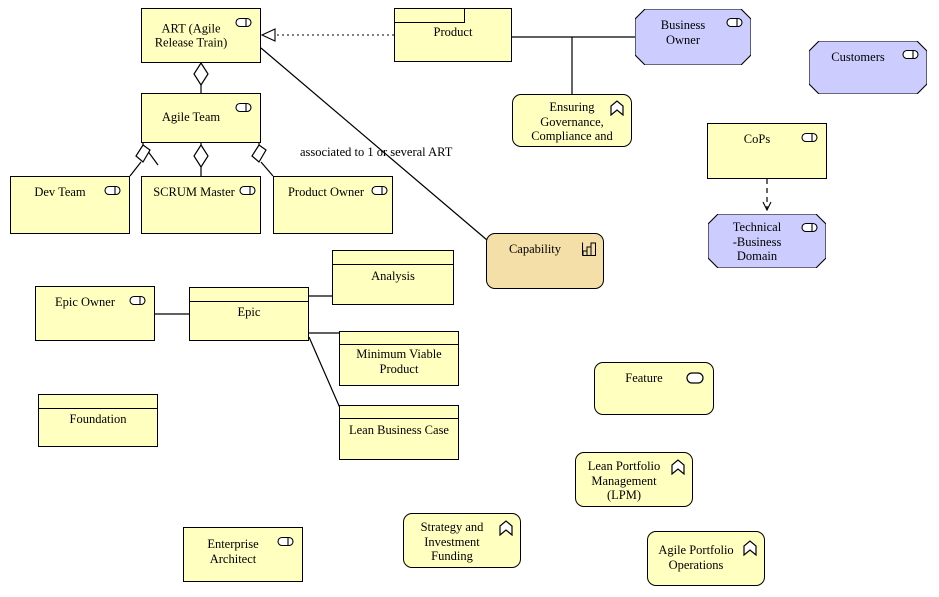 This screenshot has height=597, width=939. I want to click on node-customers-label: Customers, so click(858, 57).